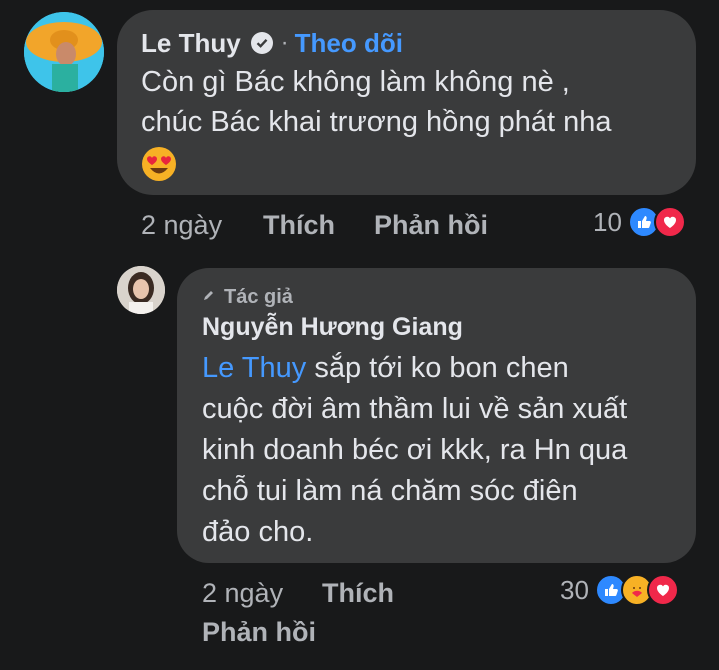  I want to click on reply-like-button: Thích, so click(358, 593).